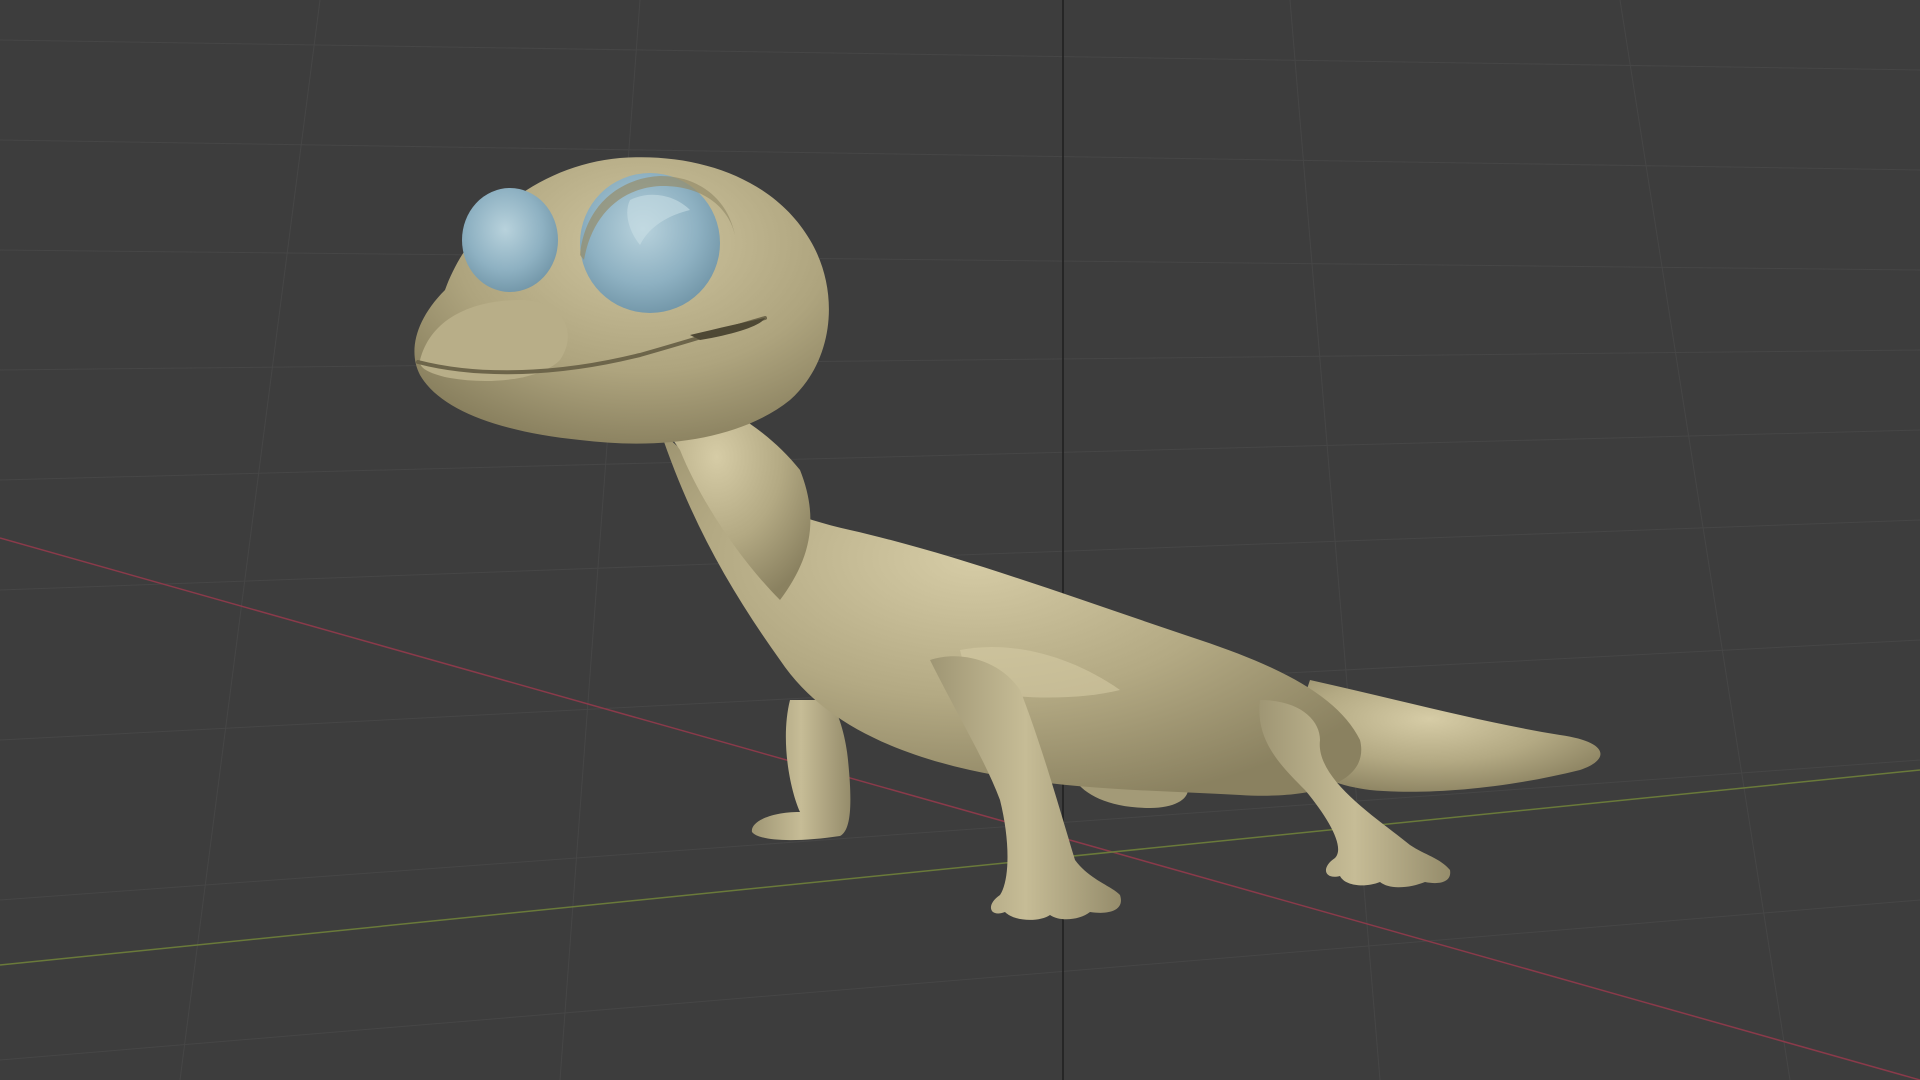  What do you see at coordinates (650, 243) in the screenshot?
I see `gecko-eye-right` at bounding box center [650, 243].